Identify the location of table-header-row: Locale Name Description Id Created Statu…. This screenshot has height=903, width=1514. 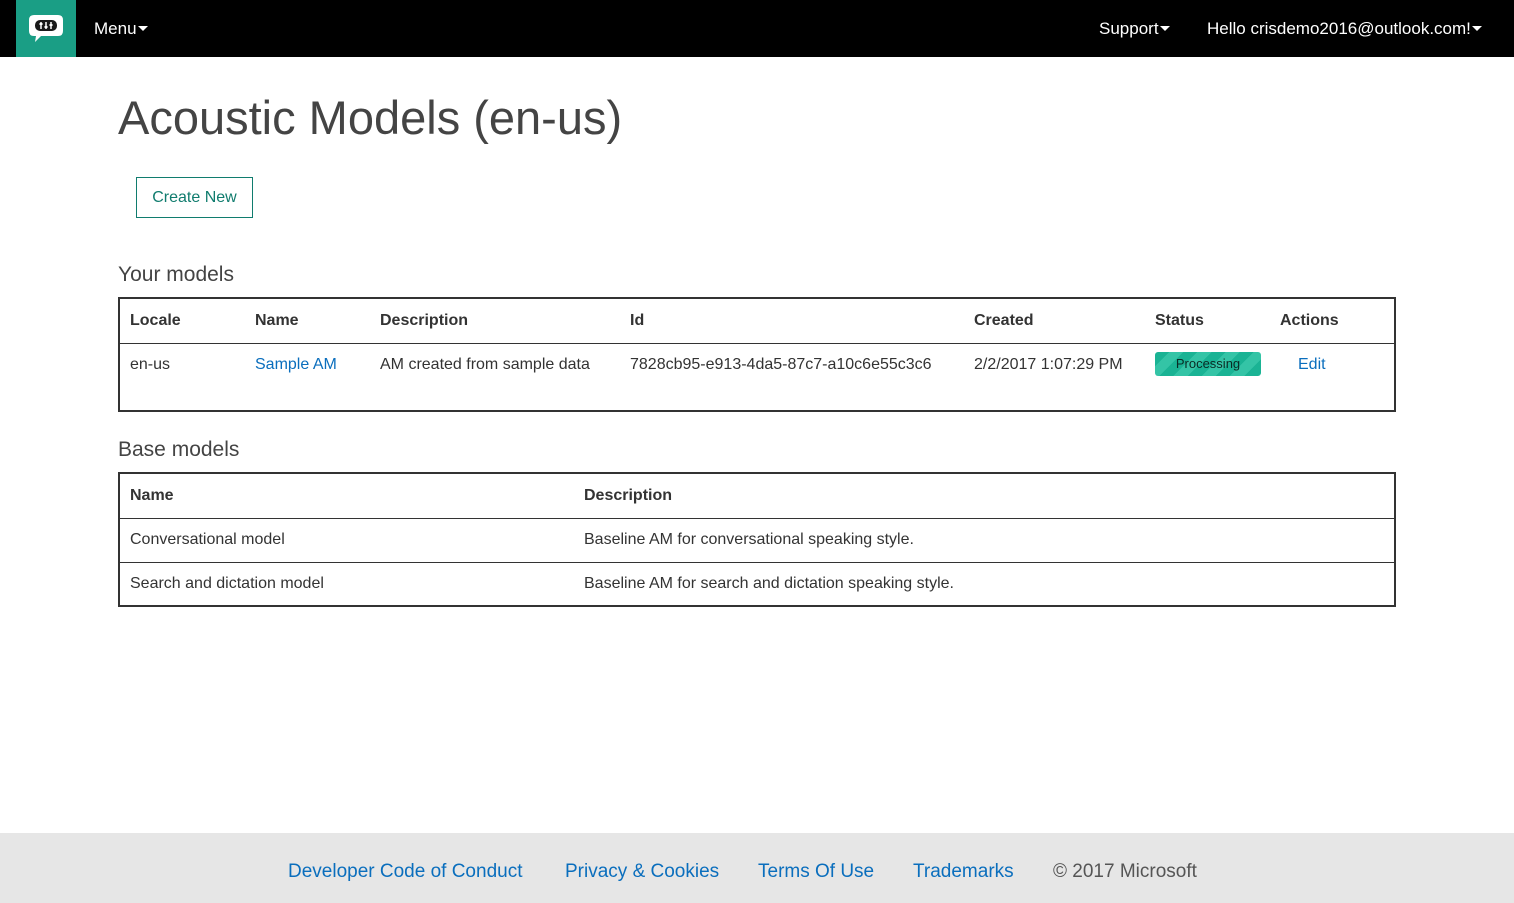
(757, 321).